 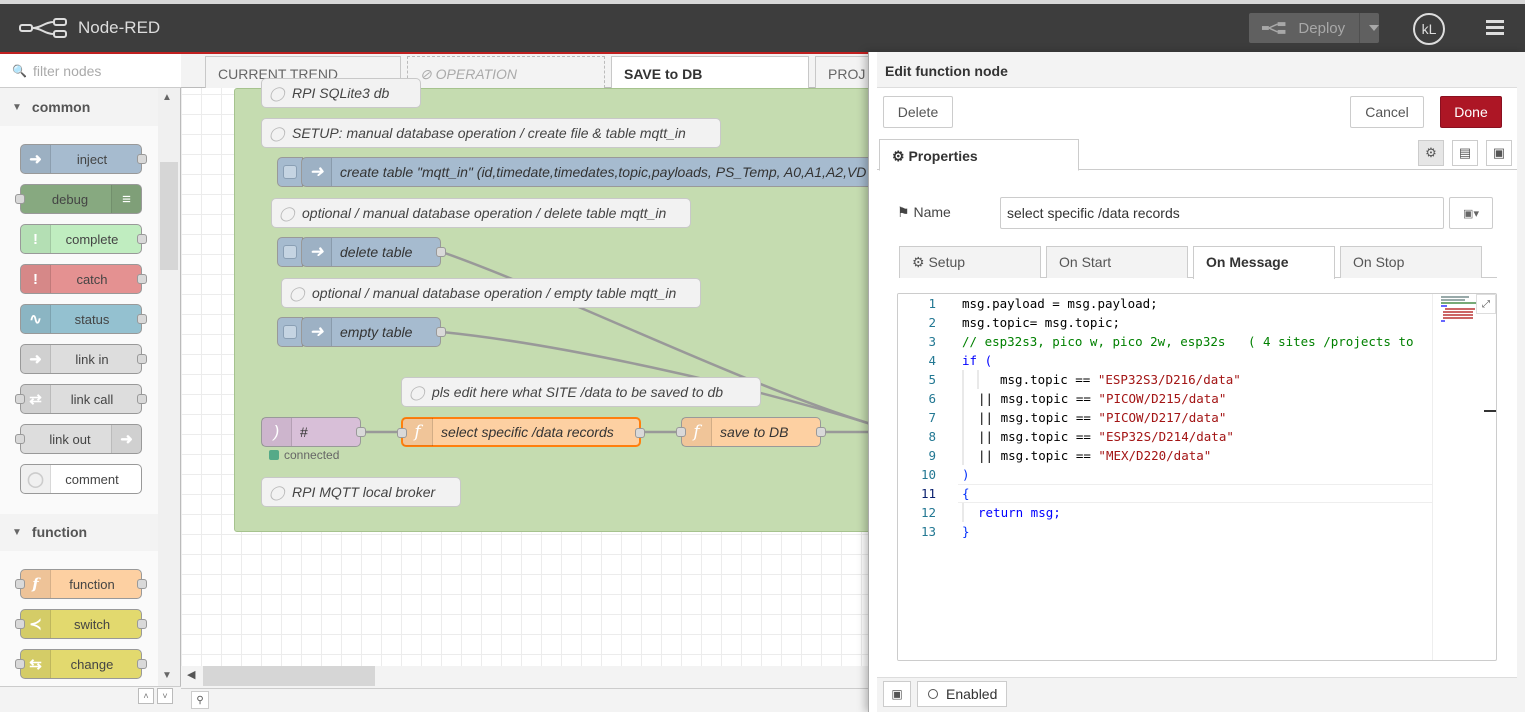 What do you see at coordinates (1273, 28) in the screenshot?
I see `deploy-icon` at bounding box center [1273, 28].